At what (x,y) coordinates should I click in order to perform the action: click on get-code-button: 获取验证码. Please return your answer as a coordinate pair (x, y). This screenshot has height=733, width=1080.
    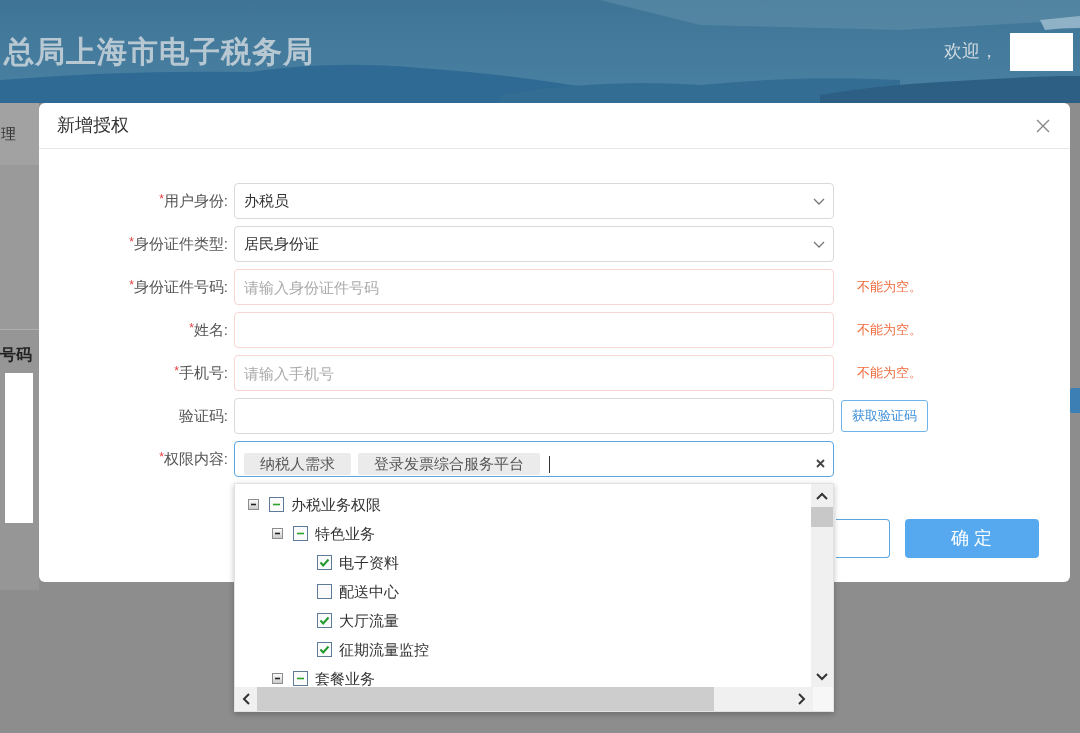
    Looking at the image, I should click on (884, 416).